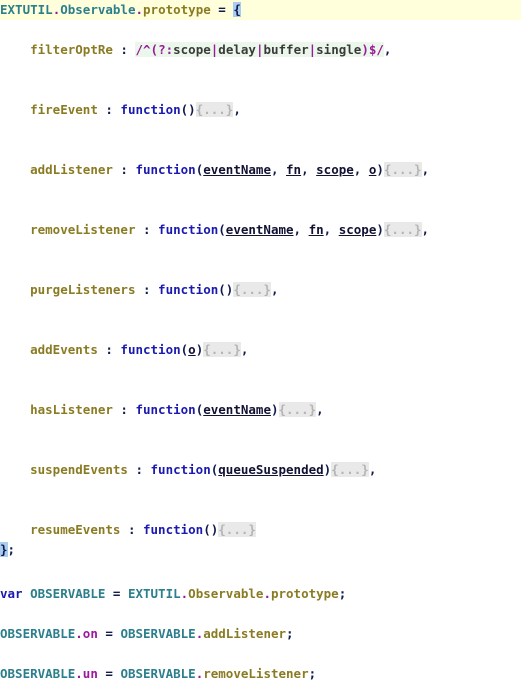 The height and width of the screenshot is (688, 521). What do you see at coordinates (75, 529) in the screenshot?
I see `property-token: resumeEvents` at bounding box center [75, 529].